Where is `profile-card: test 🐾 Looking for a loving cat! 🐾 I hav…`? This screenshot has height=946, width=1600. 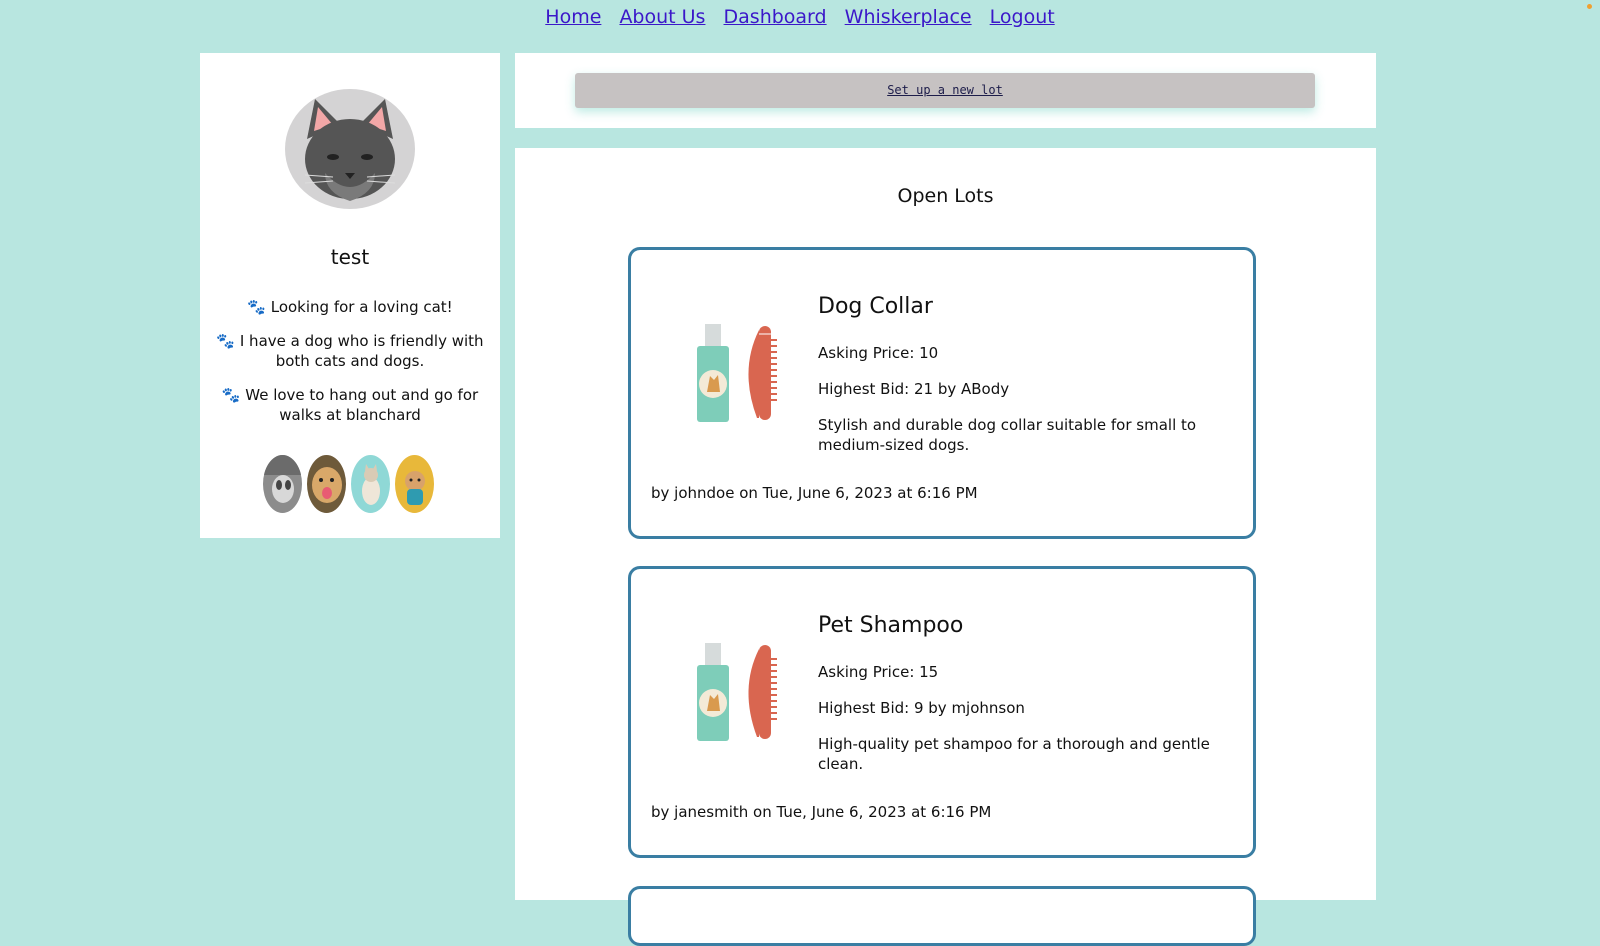
profile-card: test 🐾 Looking for a loving cat! 🐾 I hav… is located at coordinates (350, 295).